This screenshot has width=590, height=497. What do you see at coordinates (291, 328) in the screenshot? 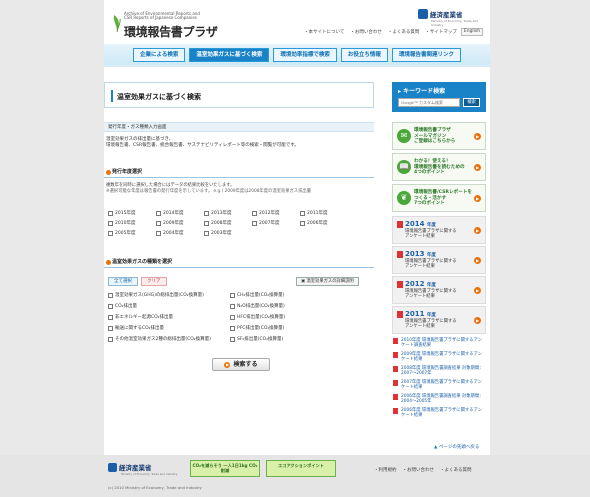
I see `gas-option: PFC排出量(CO₂換算量)` at bounding box center [291, 328].